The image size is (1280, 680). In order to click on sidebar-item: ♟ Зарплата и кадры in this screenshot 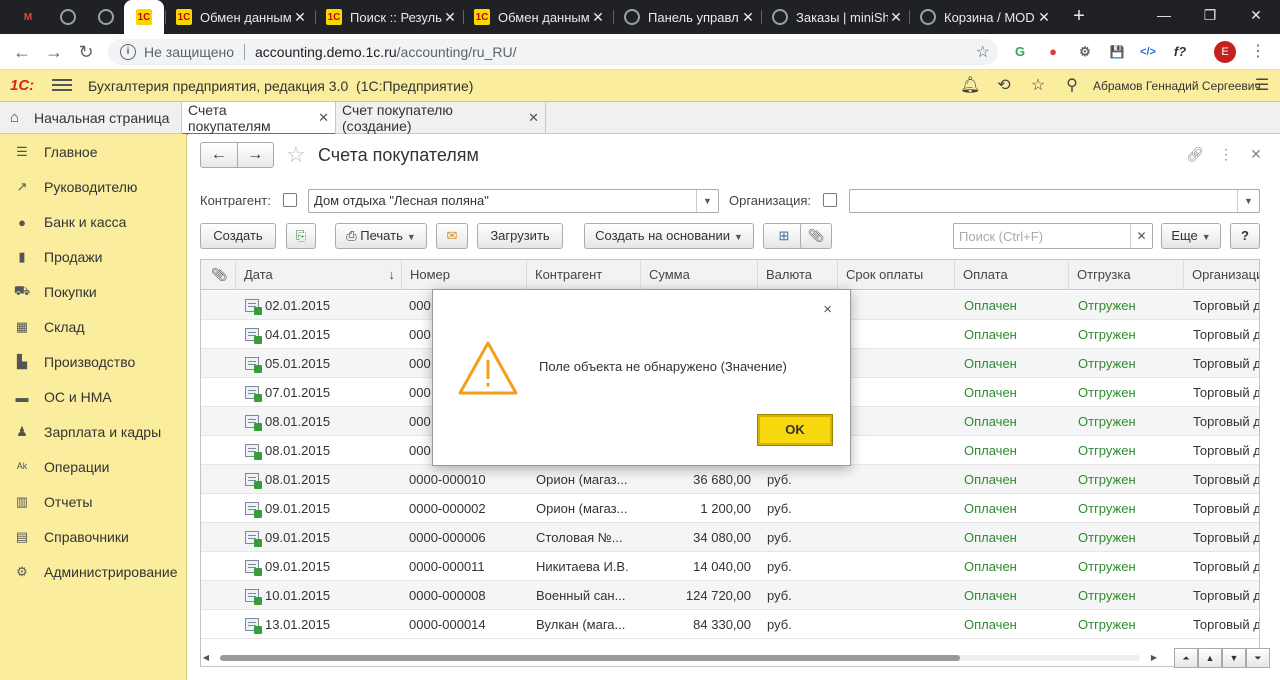, I will do `click(93, 432)`.